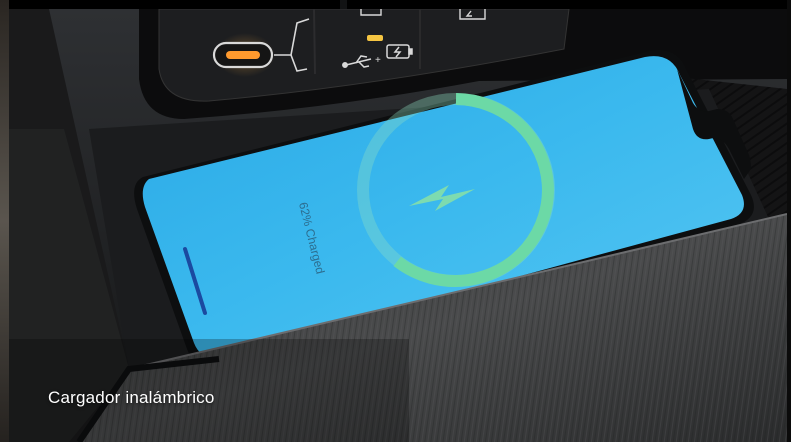 This screenshot has height=442, width=791. Describe the element at coordinates (4, 221) in the screenshot. I see `previous-slide-peek` at that location.